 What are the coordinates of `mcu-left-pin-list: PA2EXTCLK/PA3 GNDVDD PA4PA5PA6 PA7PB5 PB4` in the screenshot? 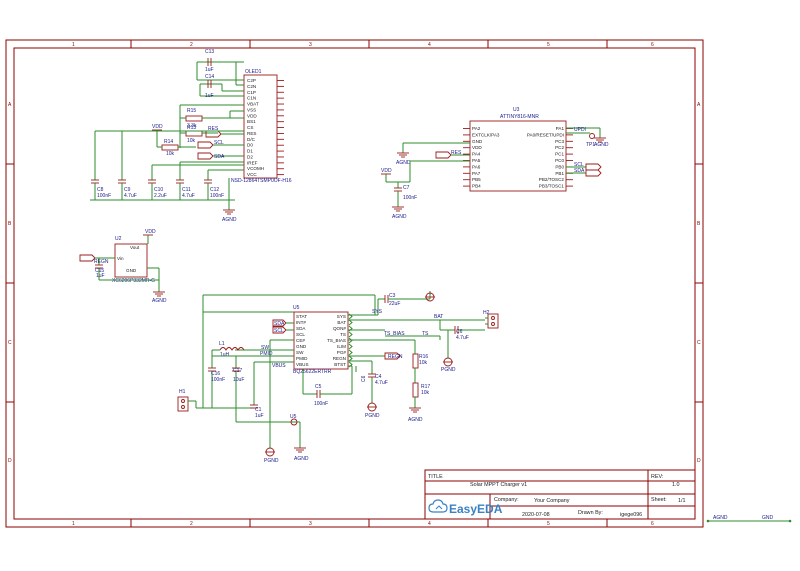 It's located at (481, 157).